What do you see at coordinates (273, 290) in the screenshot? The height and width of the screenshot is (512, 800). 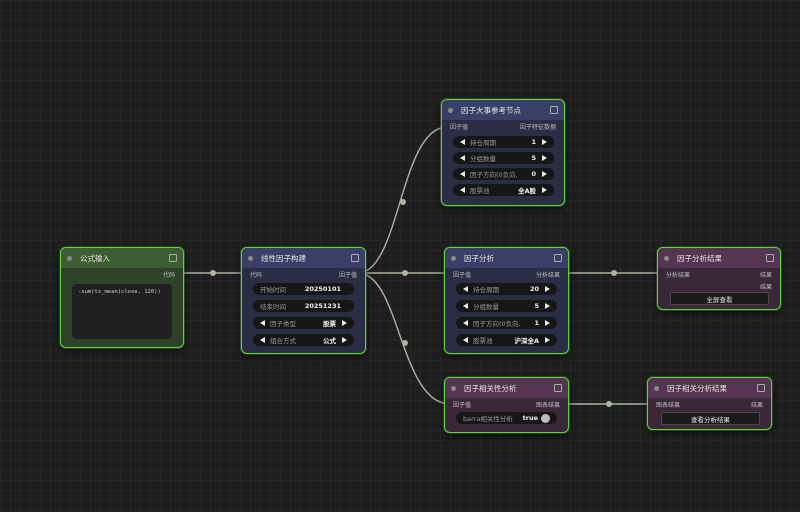 I see `field-label: 开始时间` at bounding box center [273, 290].